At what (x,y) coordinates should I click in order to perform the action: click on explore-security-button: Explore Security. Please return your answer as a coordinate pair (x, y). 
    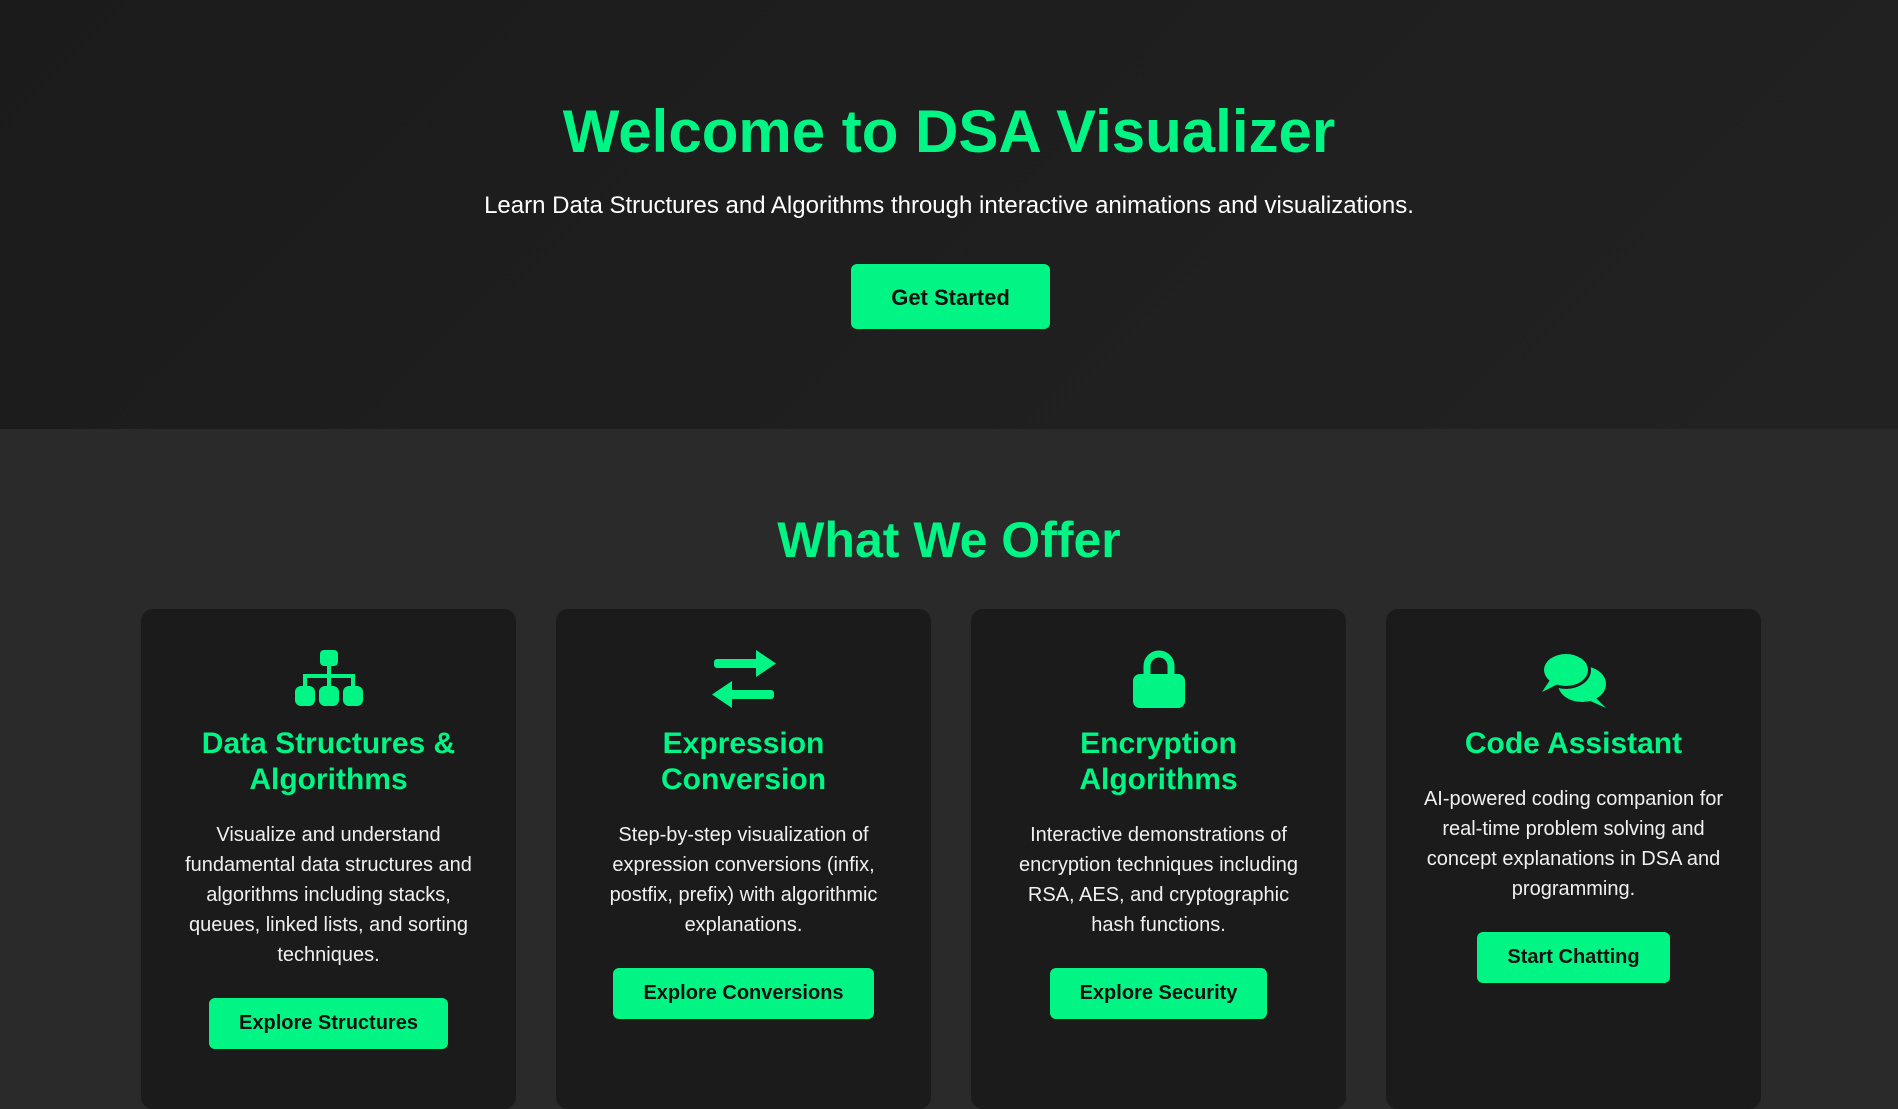
    Looking at the image, I should click on (1158, 993).